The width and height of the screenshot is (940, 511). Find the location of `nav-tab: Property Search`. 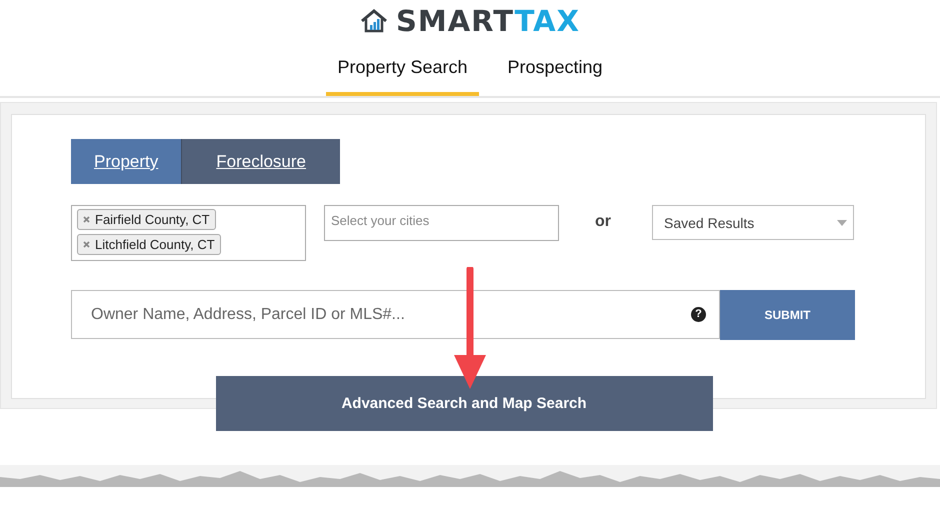

nav-tab: Property Search is located at coordinates (402, 72).